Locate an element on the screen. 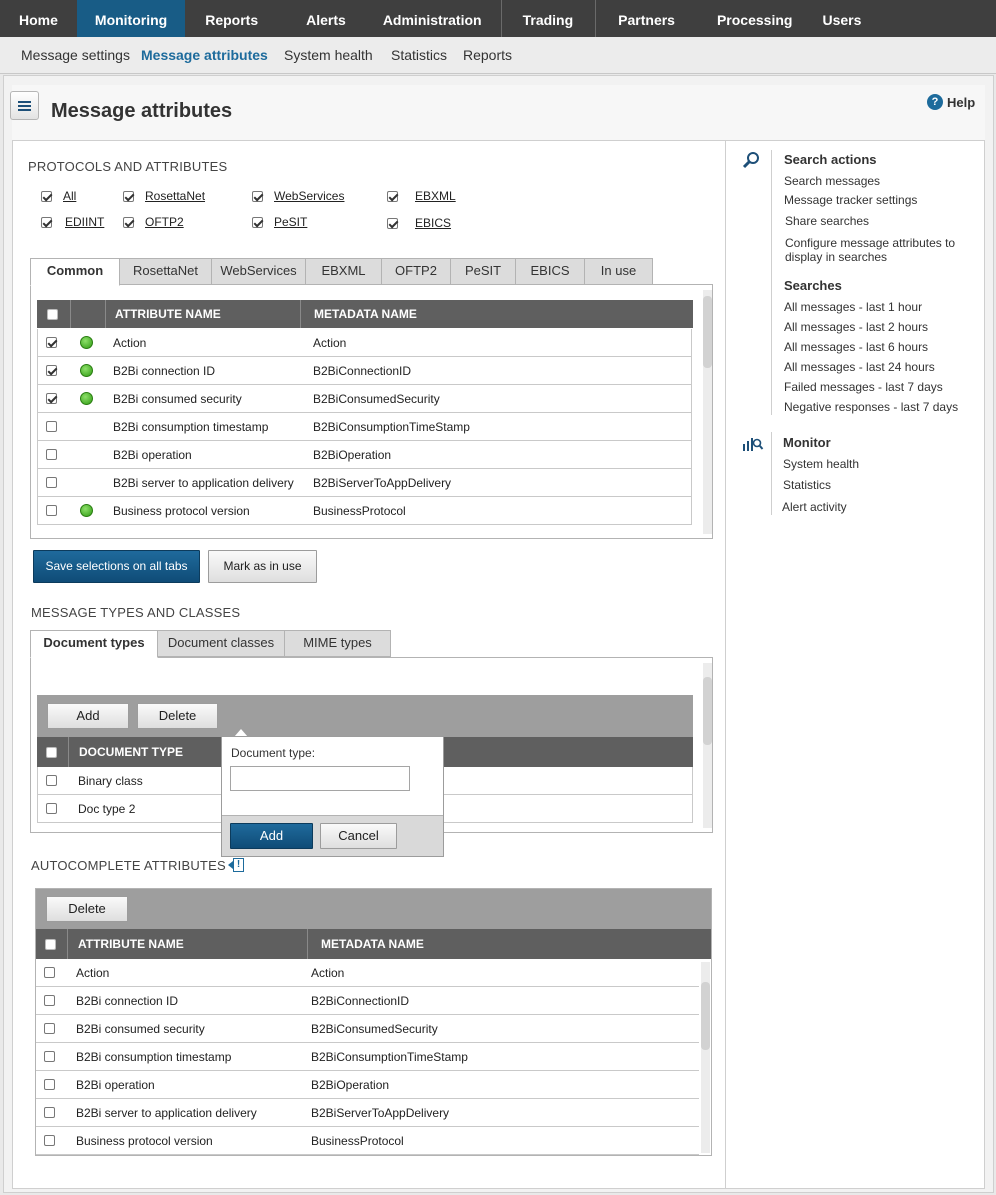 This screenshot has height=1195, width=996. sidebar-link-search: All messages - last 6 hours is located at coordinates (856, 347).